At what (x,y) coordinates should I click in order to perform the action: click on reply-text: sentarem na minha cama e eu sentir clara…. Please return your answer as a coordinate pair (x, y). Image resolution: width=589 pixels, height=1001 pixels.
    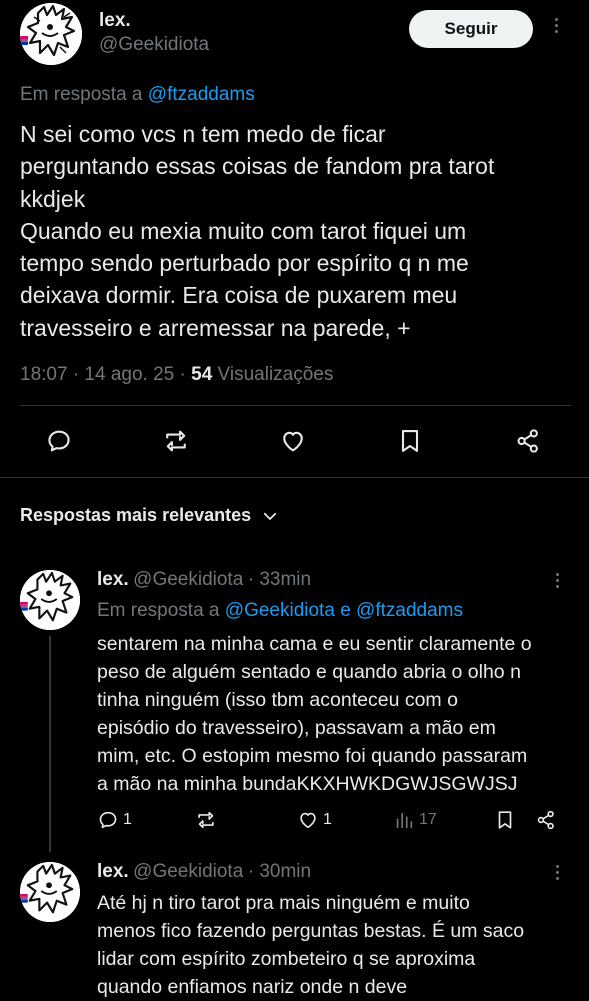
    Looking at the image, I should click on (314, 714).